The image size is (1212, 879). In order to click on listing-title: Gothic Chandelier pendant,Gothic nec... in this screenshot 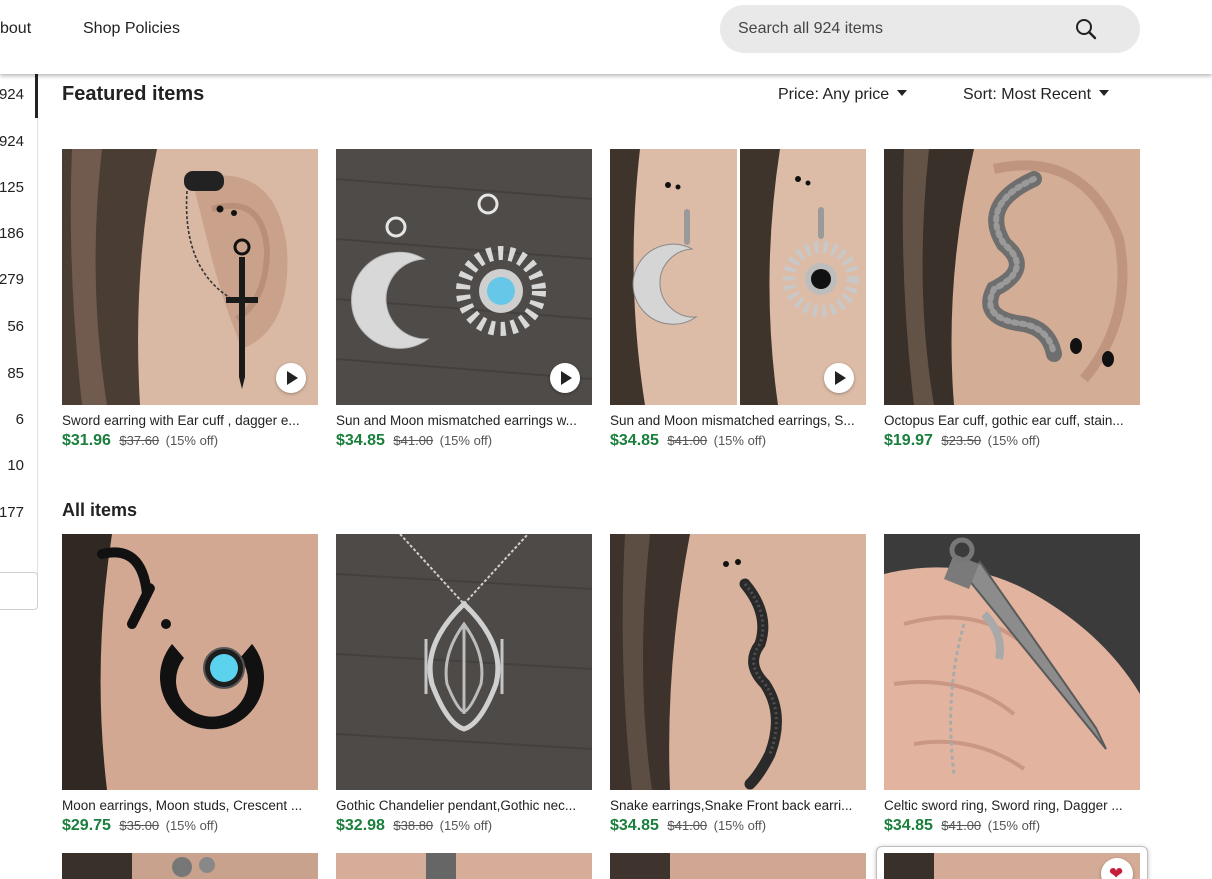, I will do `click(464, 805)`.